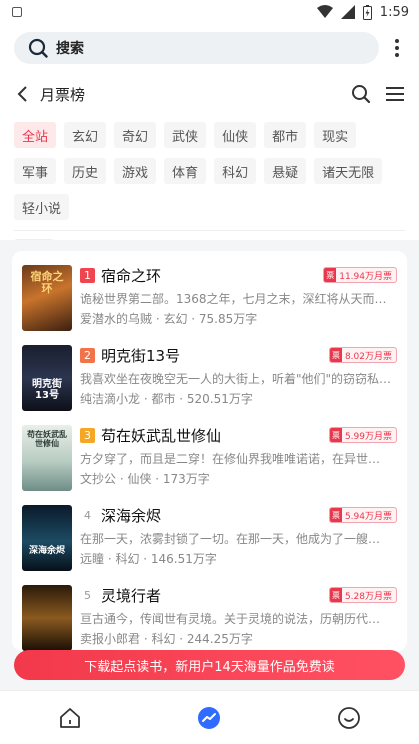 The width and height of the screenshot is (419, 744). I want to click on category-chip: 悬疑, so click(285, 171).